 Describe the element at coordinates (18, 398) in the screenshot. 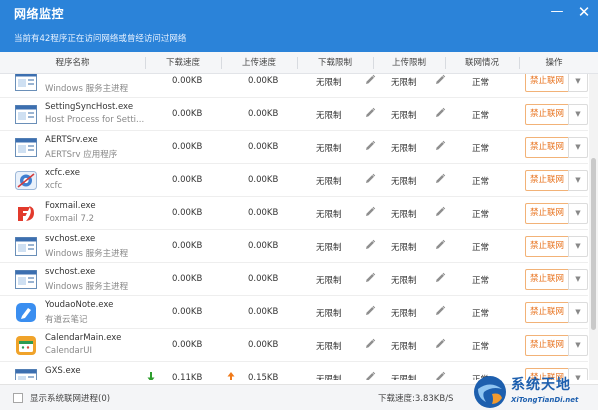

I see `show-system-processes-checkbox` at that location.